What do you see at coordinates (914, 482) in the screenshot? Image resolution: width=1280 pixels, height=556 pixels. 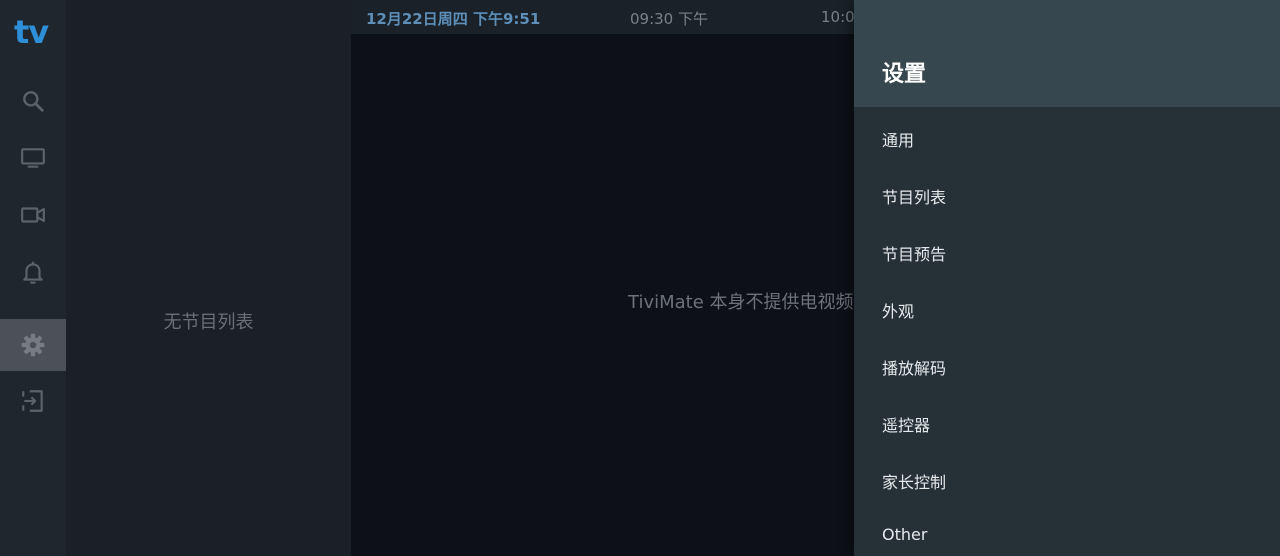 I see `settings-item-label: 家长控制` at bounding box center [914, 482].